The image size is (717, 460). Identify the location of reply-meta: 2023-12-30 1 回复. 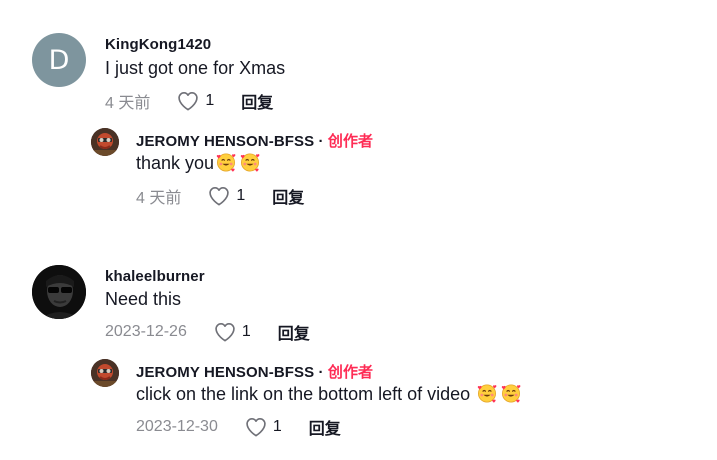
(238, 427).